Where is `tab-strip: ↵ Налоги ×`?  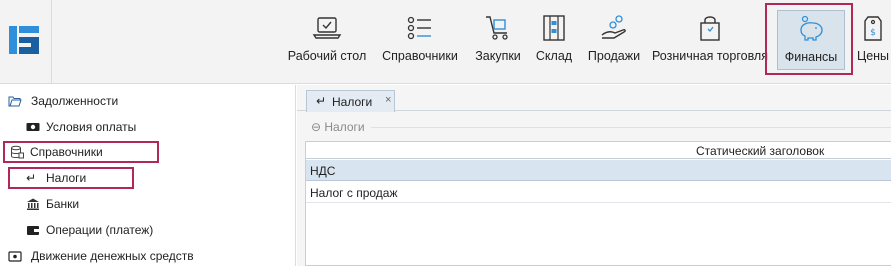 tab-strip: ↵ Налоги × is located at coordinates (594, 98).